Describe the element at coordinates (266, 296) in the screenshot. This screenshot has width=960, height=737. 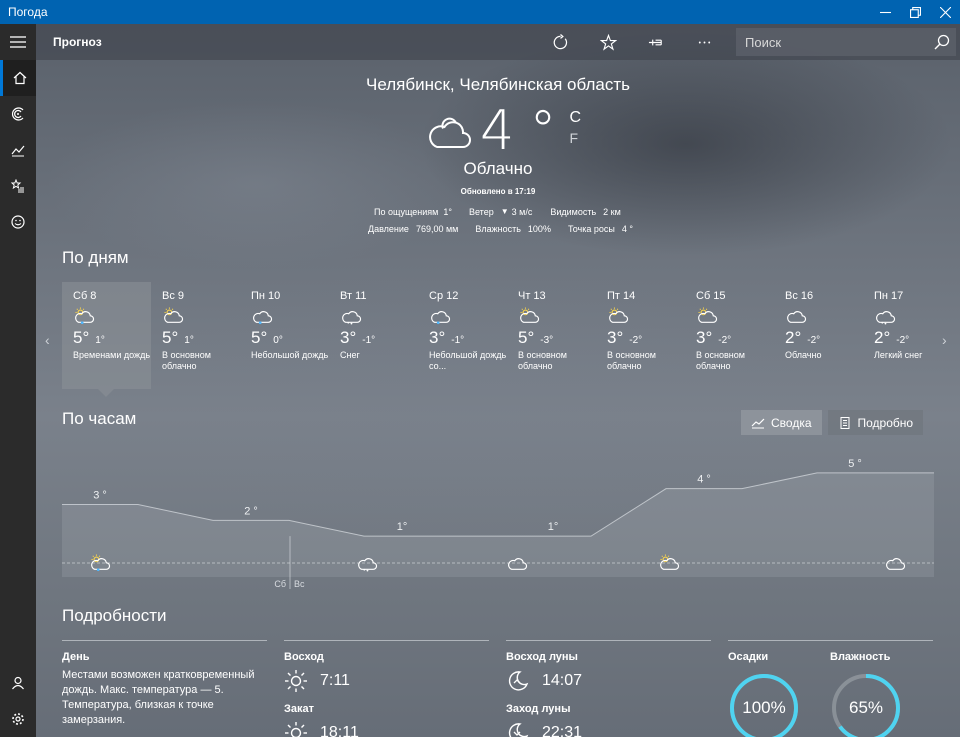
I see `day-name: Пн 10` at that location.